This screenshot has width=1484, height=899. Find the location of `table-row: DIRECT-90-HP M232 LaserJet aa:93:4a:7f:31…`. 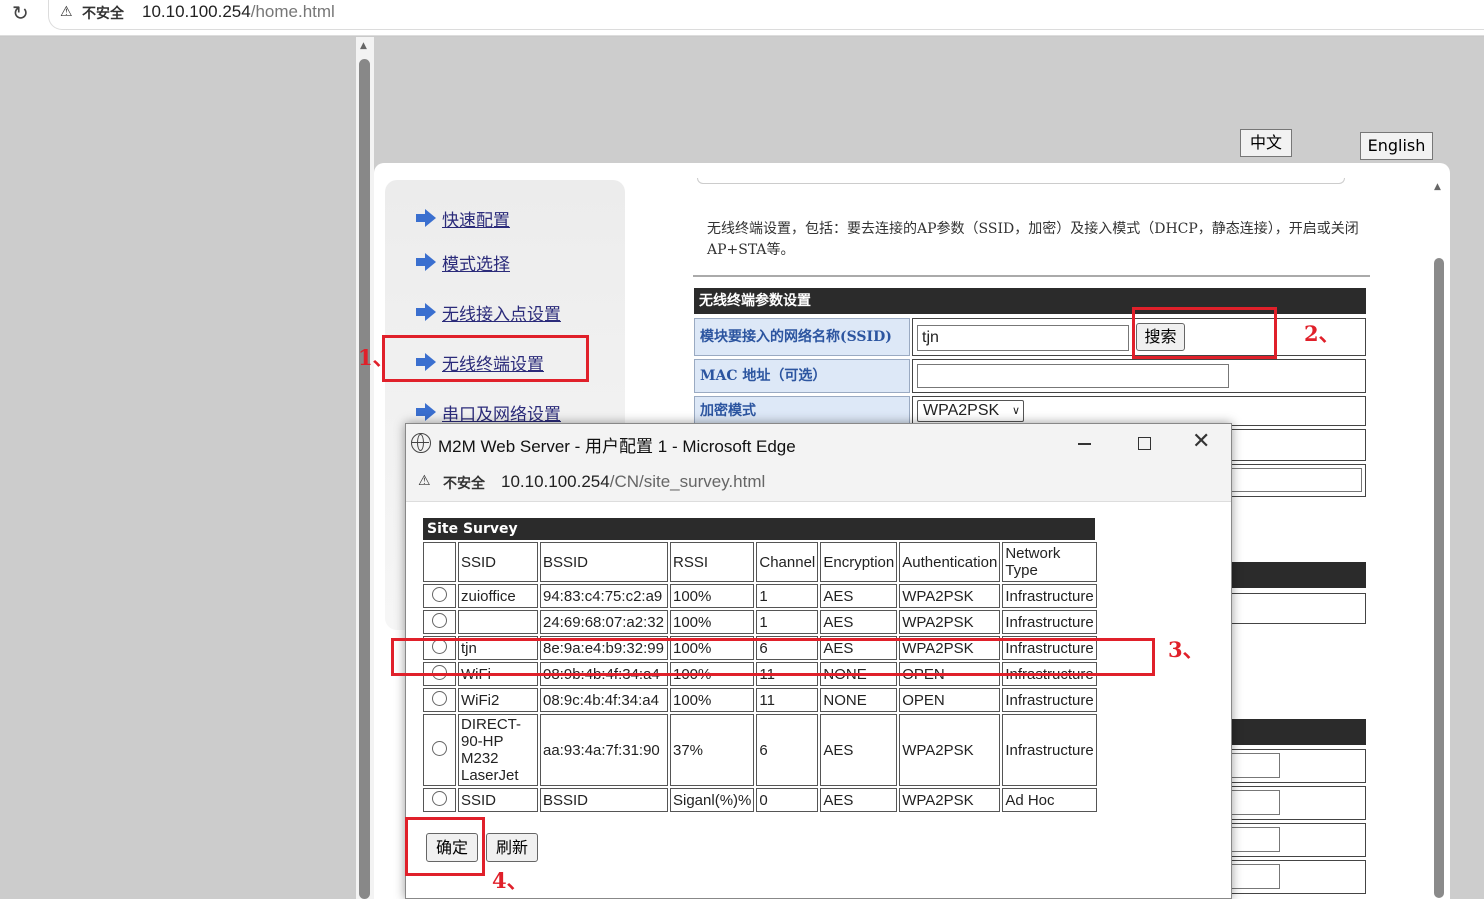

table-row: DIRECT-90-HP M232 LaserJet aa:93:4a:7f:31… is located at coordinates (760, 750).